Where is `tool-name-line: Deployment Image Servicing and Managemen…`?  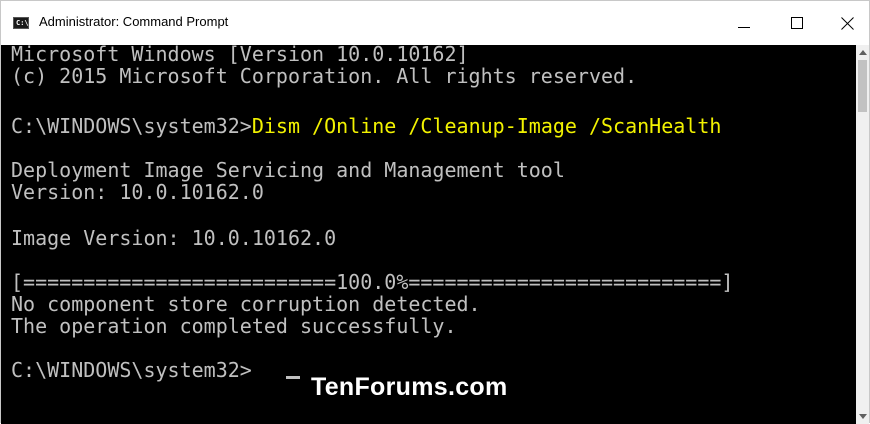
tool-name-line: Deployment Image Servicing and Managemen… is located at coordinates (288, 170).